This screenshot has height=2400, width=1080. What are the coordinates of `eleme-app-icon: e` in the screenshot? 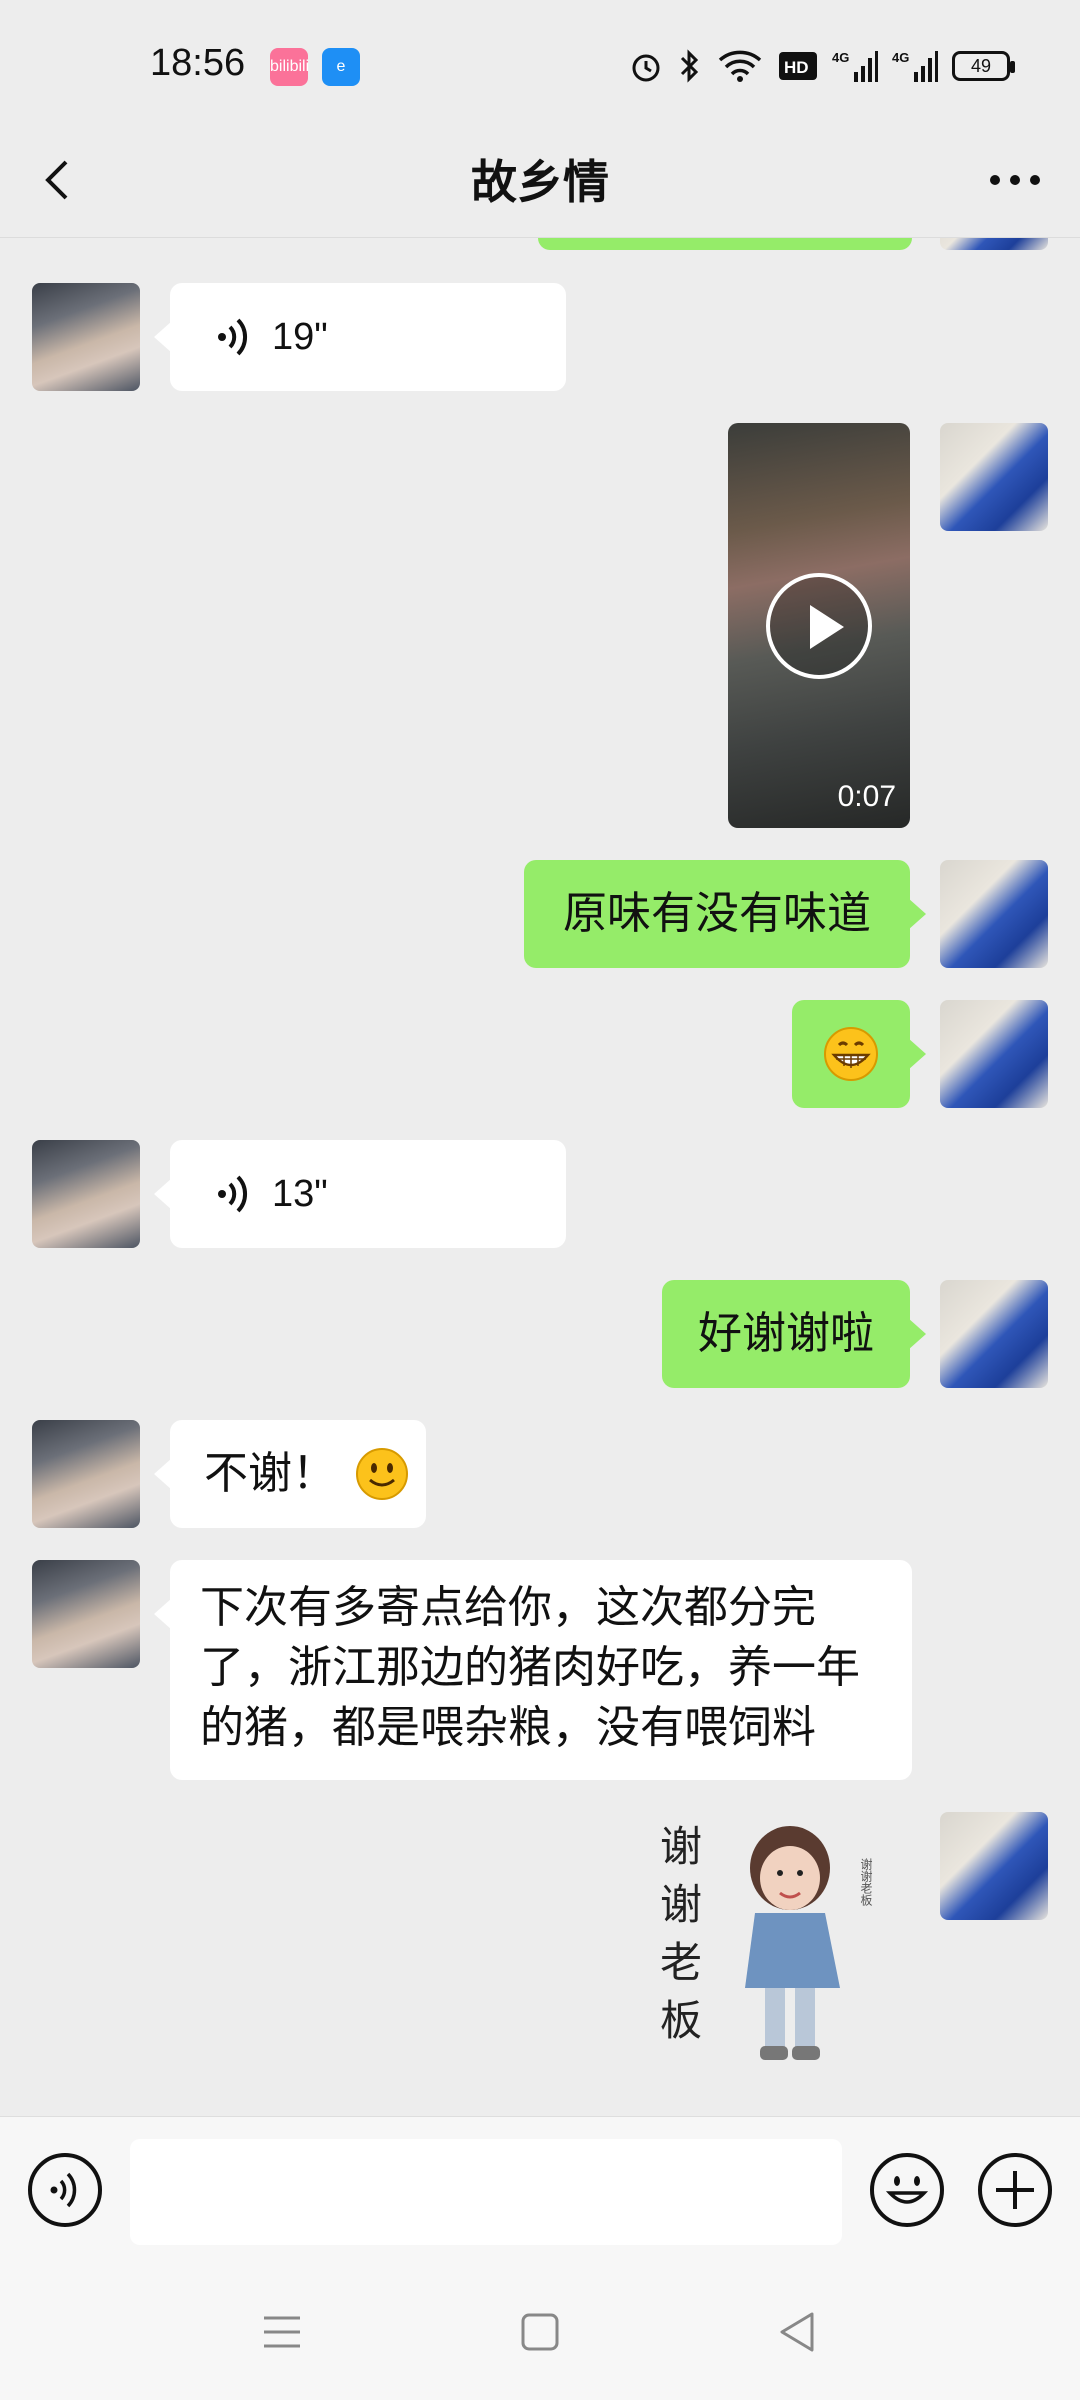 It's located at (341, 67).